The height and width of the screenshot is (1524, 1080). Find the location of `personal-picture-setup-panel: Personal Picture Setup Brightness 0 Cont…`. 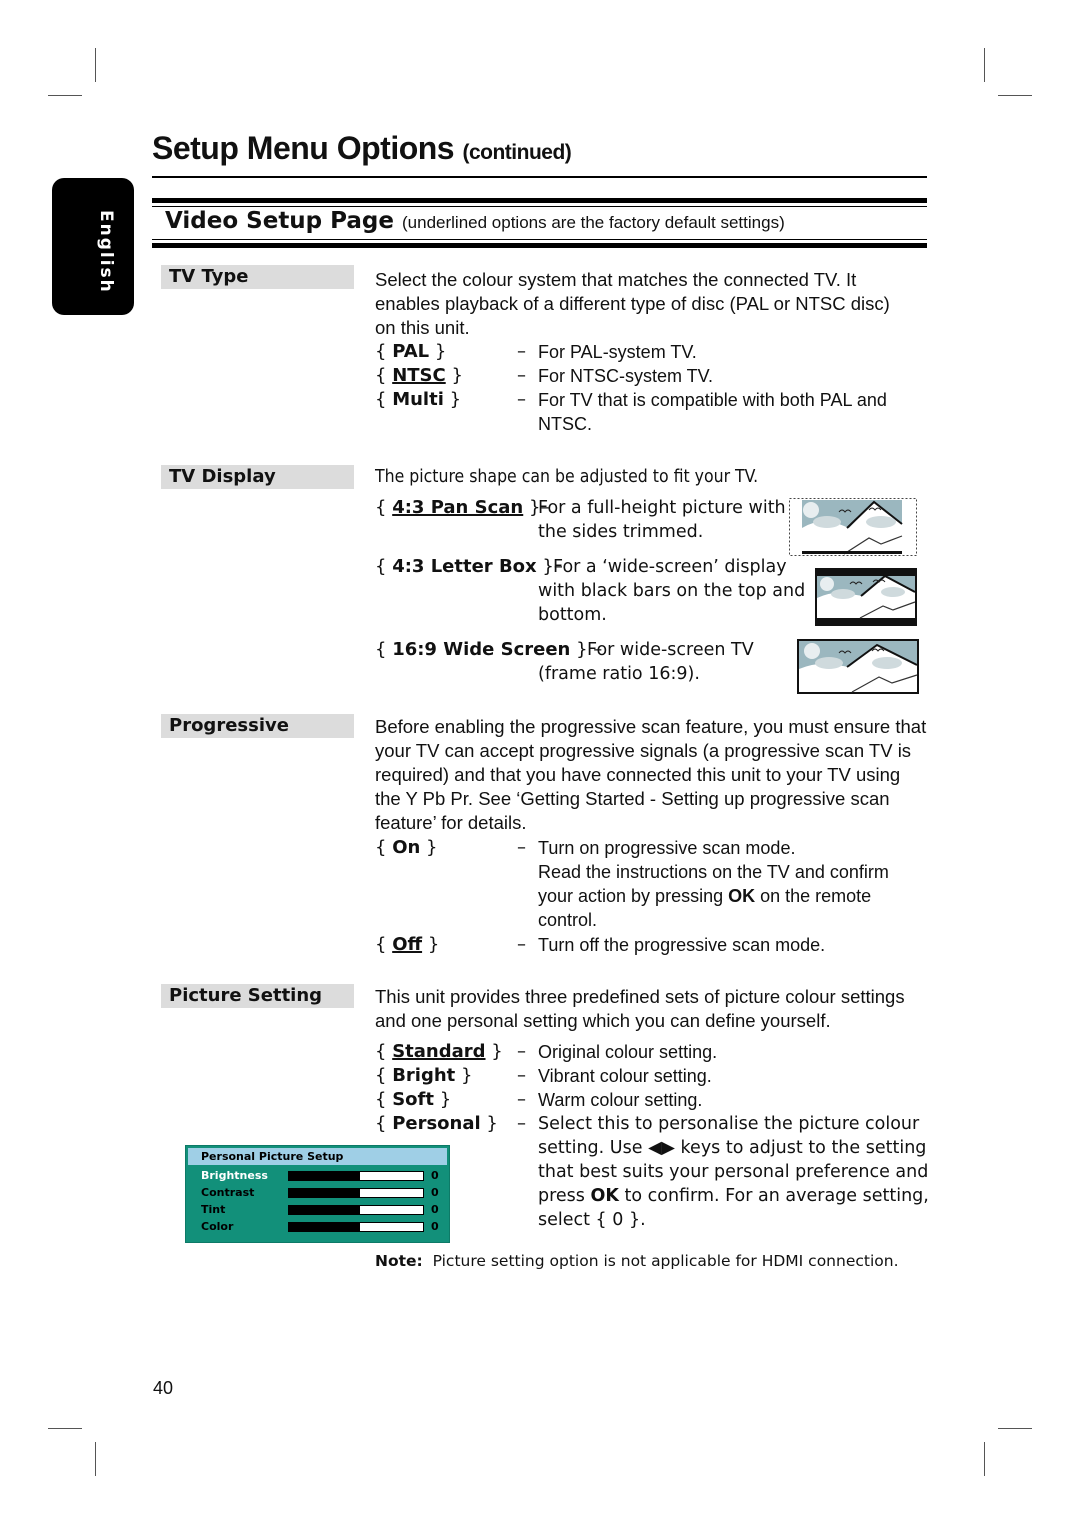

personal-picture-setup-panel: Personal Picture Setup Brightness 0 Cont… is located at coordinates (317, 1194).